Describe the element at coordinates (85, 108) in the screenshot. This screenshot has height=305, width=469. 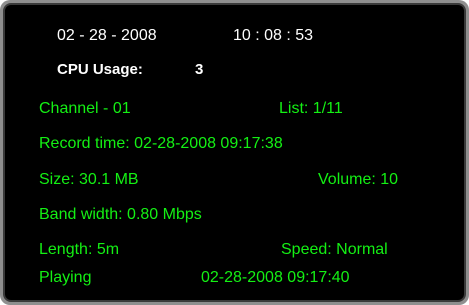
I see `channel-label: Channel - 01` at that location.